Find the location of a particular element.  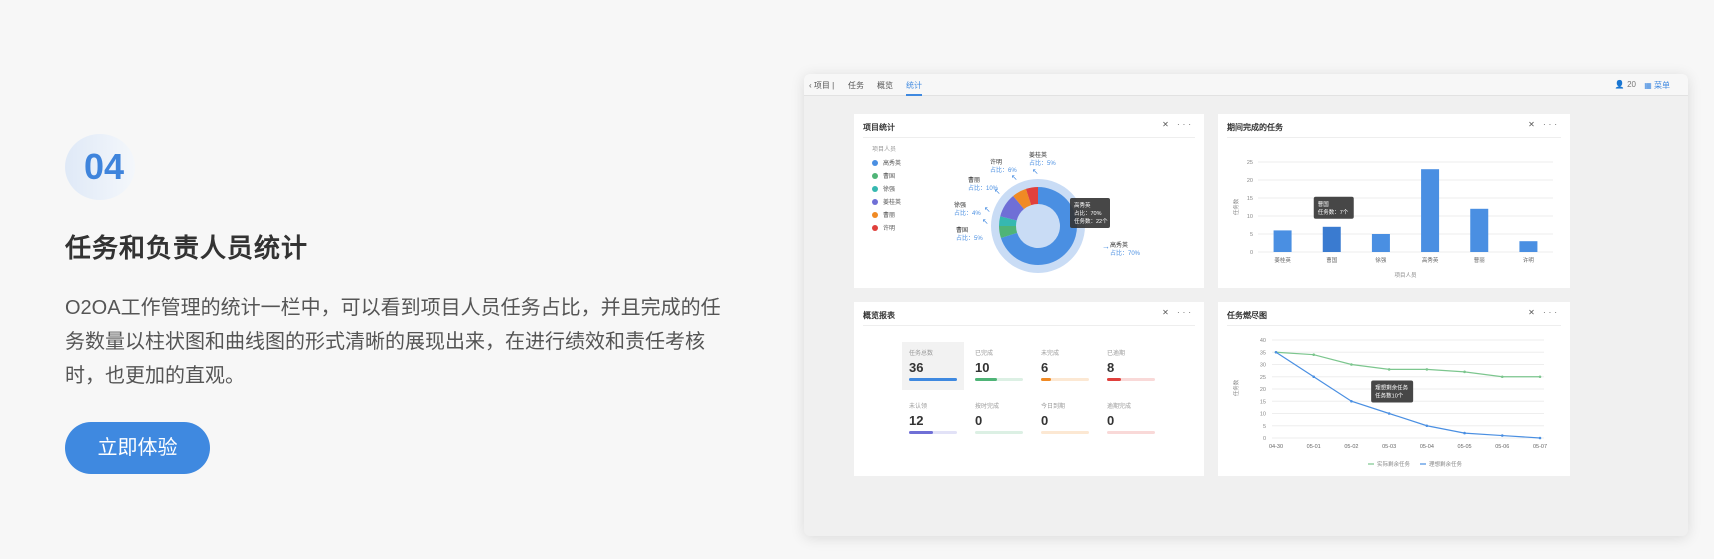

back-project-link: ‹ 项目 | is located at coordinates (821, 85).